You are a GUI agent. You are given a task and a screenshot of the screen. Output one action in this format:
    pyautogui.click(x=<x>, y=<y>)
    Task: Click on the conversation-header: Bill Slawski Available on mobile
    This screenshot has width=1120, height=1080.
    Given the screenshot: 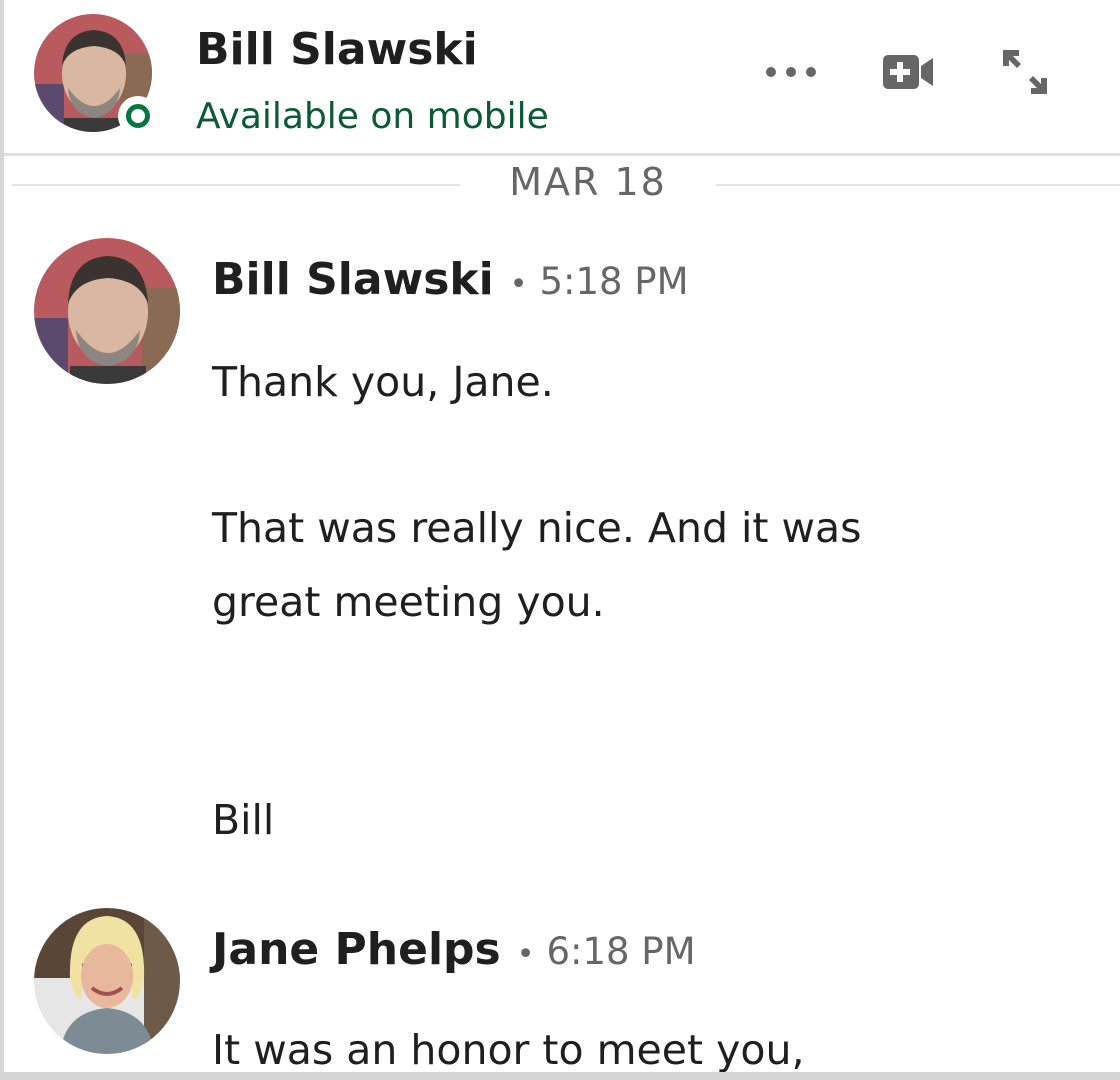 What is the action you would take?
    pyautogui.click(x=562, y=78)
    